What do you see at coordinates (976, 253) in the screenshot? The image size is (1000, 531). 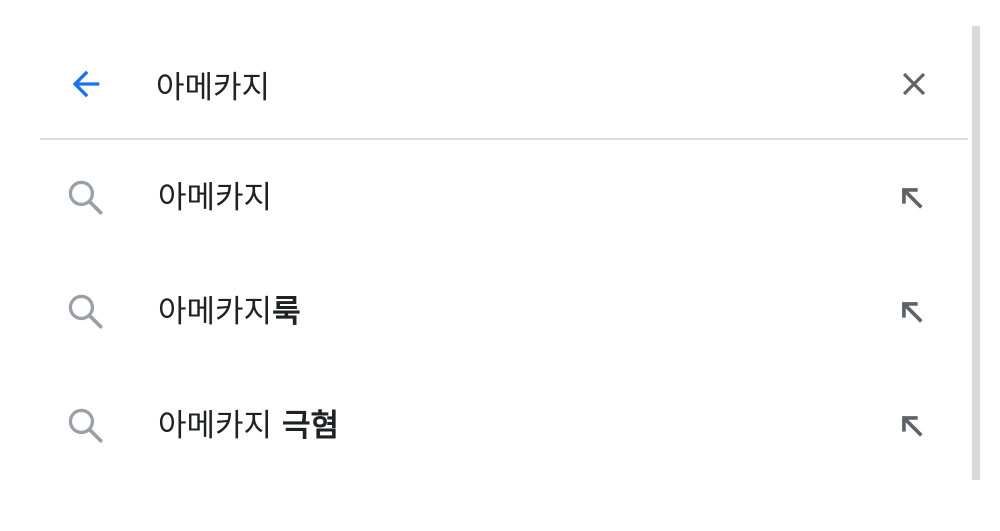 I see `scrollbar` at bounding box center [976, 253].